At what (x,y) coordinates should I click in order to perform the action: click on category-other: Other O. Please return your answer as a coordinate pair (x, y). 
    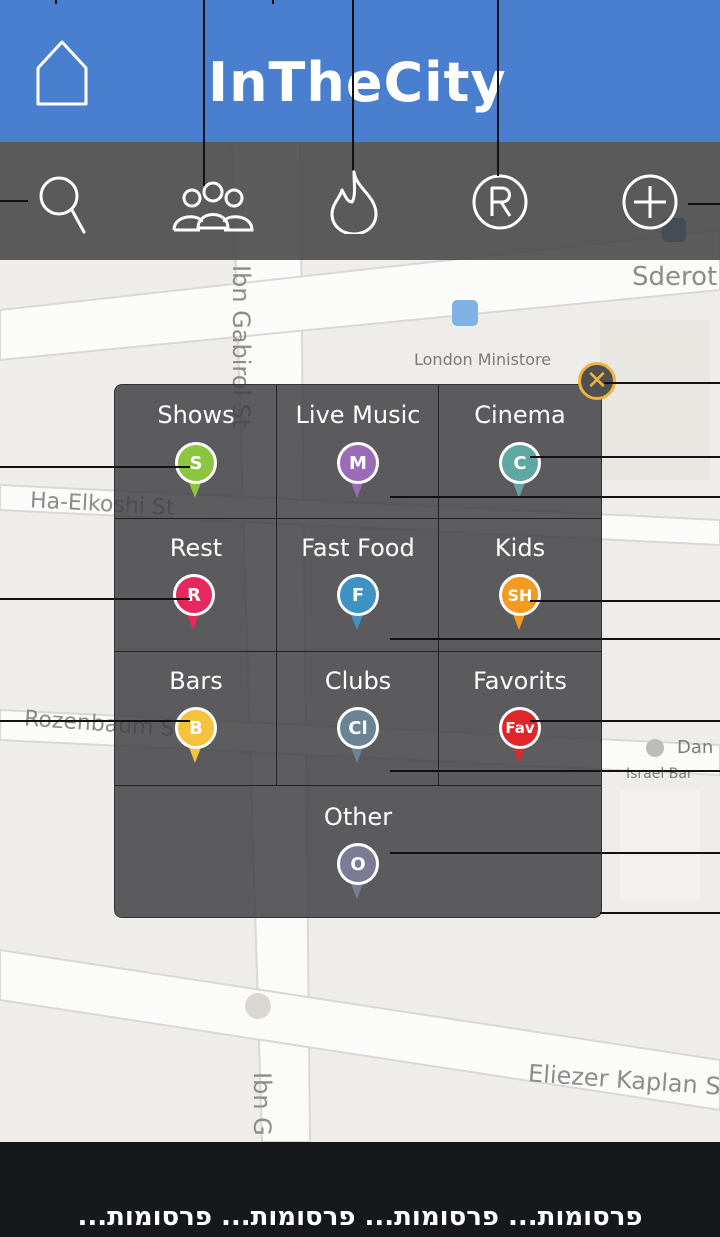
    Looking at the image, I should click on (358, 851).